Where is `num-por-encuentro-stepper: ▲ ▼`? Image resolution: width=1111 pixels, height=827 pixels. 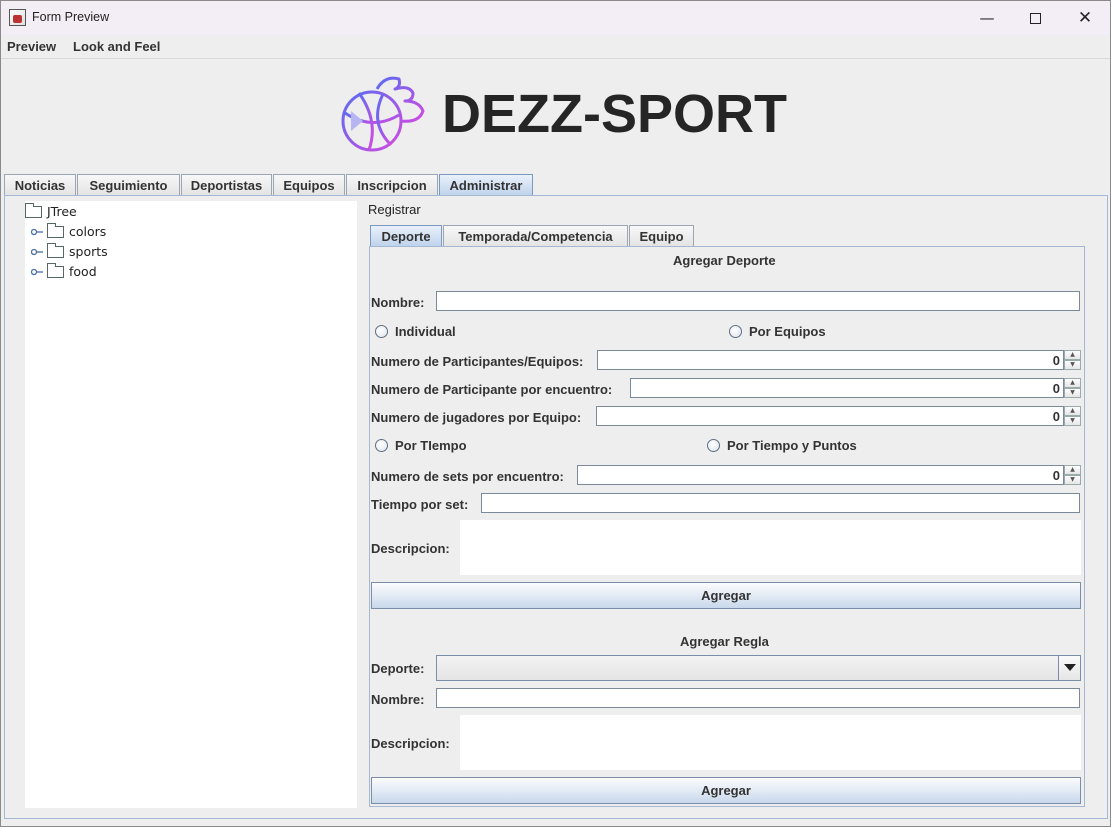
num-por-encuentro-stepper: ▲ ▼ is located at coordinates (1072, 388).